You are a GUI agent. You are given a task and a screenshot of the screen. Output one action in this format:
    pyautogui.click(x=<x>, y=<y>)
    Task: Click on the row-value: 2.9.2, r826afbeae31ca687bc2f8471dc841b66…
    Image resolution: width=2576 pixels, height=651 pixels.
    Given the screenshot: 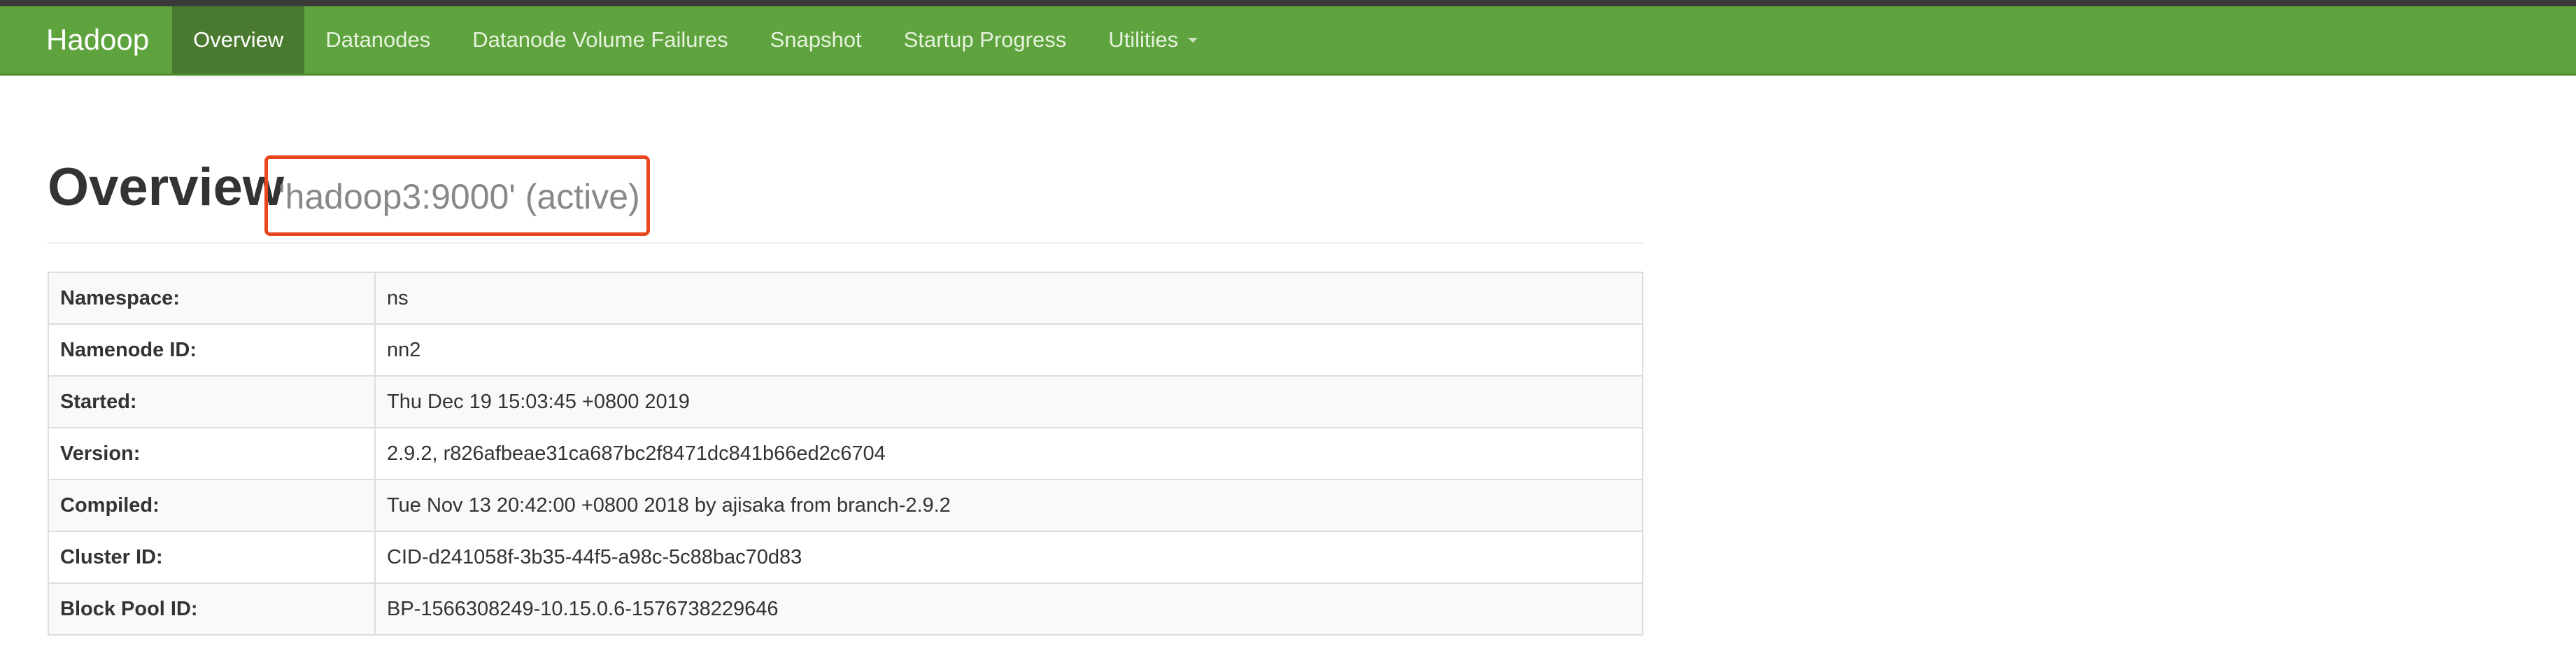 What is the action you would take?
    pyautogui.click(x=1008, y=453)
    